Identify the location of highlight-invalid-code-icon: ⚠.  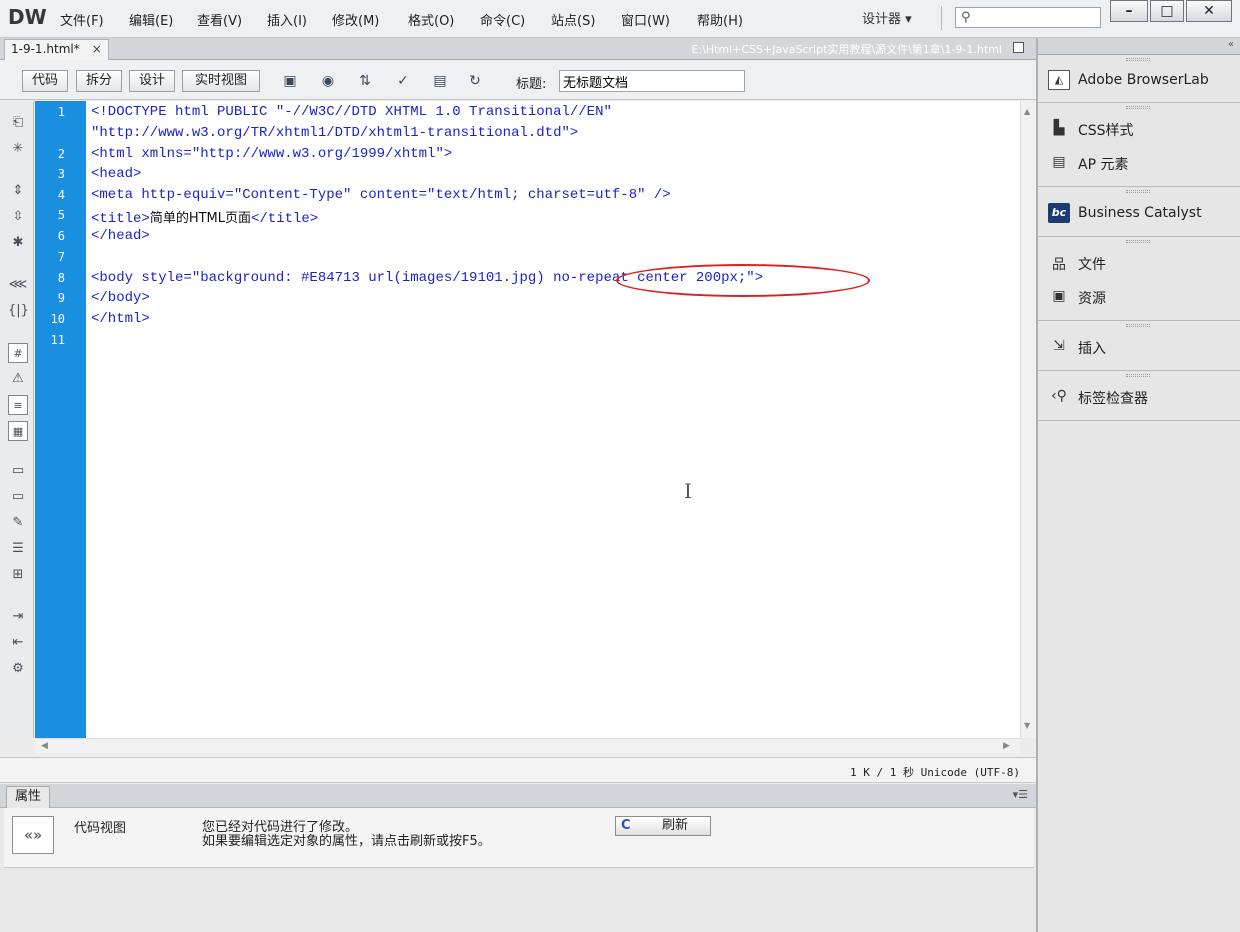
(18, 379).